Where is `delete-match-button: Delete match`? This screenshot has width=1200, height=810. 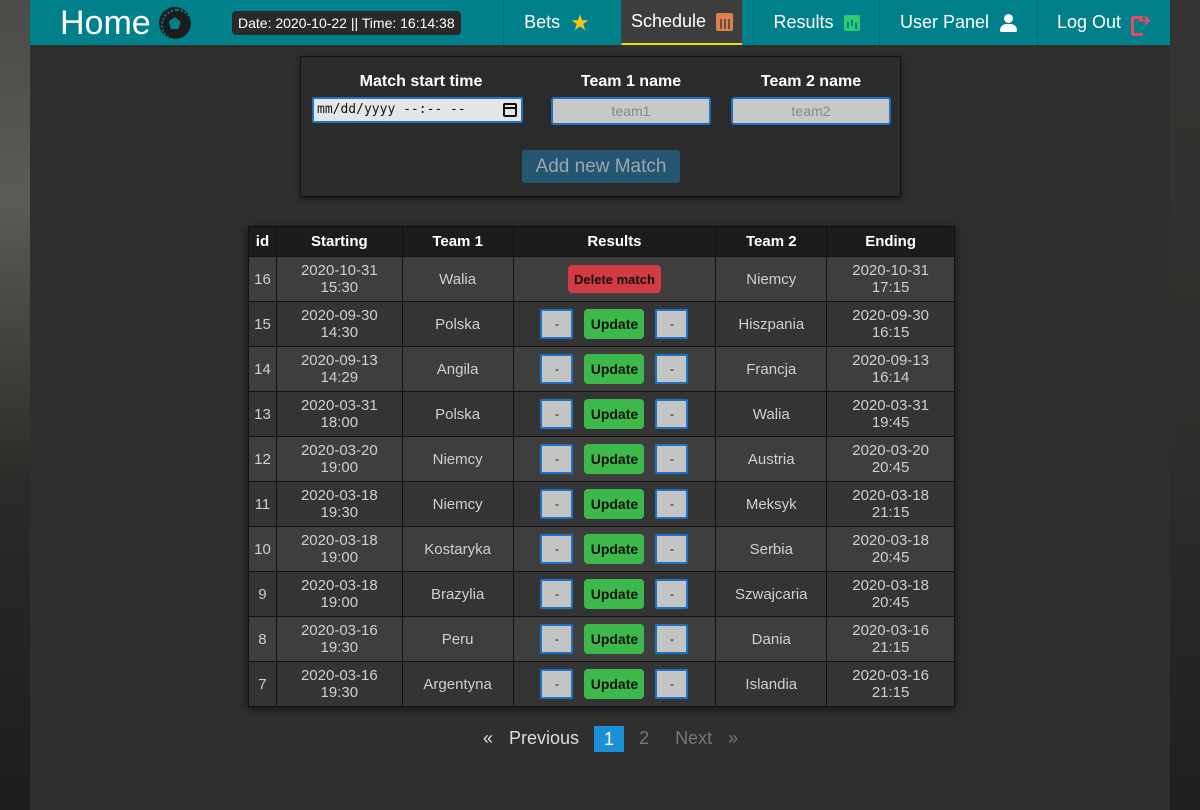 delete-match-button: Delete match is located at coordinates (614, 279).